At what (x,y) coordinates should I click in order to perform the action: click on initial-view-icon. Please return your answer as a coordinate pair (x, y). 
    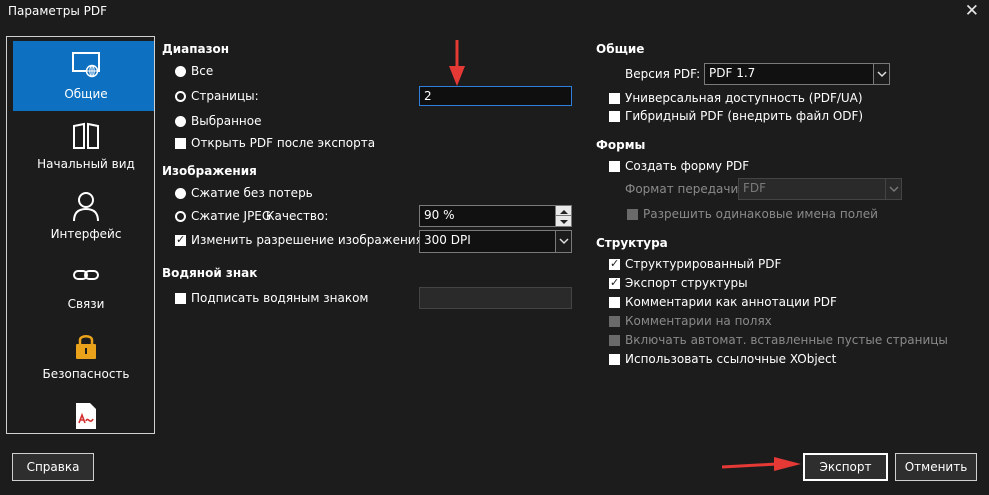
    Looking at the image, I should click on (86, 135).